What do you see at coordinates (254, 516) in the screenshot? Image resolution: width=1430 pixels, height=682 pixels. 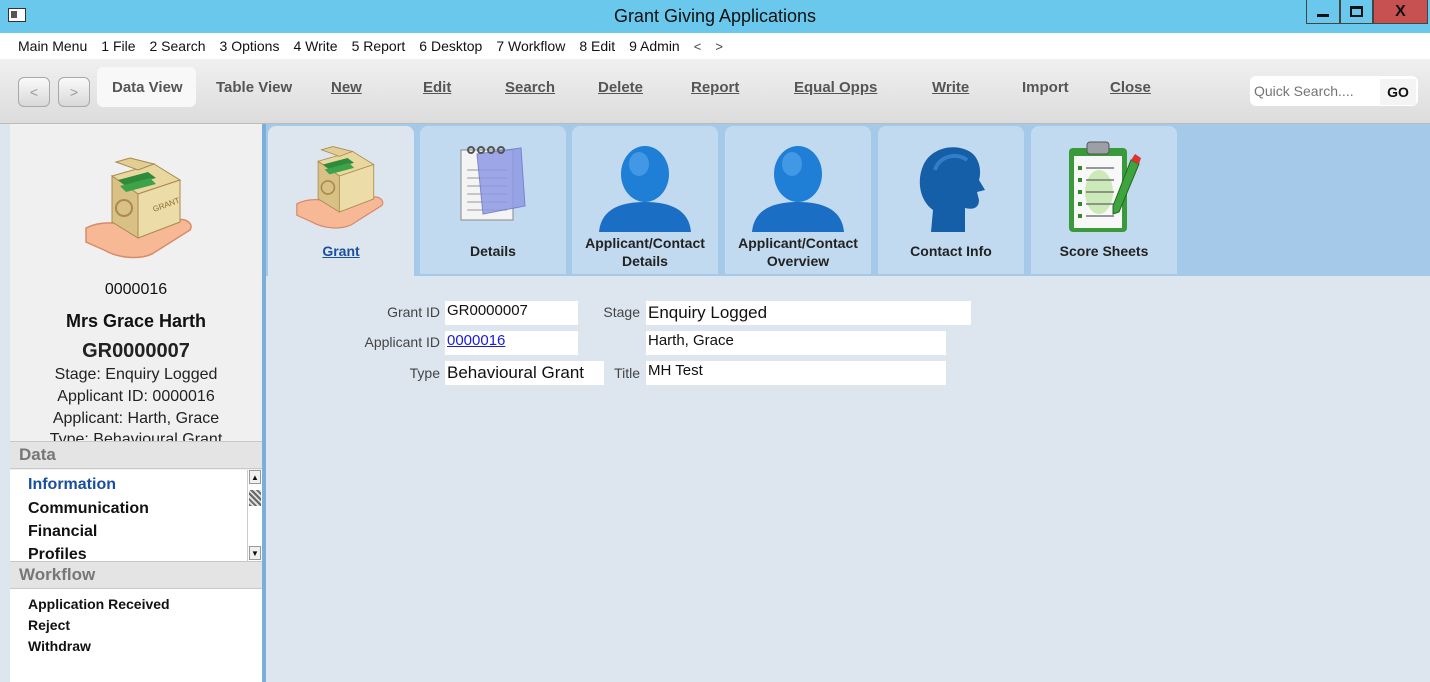 I see `data-list-scrollbar: ▲ ▼` at bounding box center [254, 516].